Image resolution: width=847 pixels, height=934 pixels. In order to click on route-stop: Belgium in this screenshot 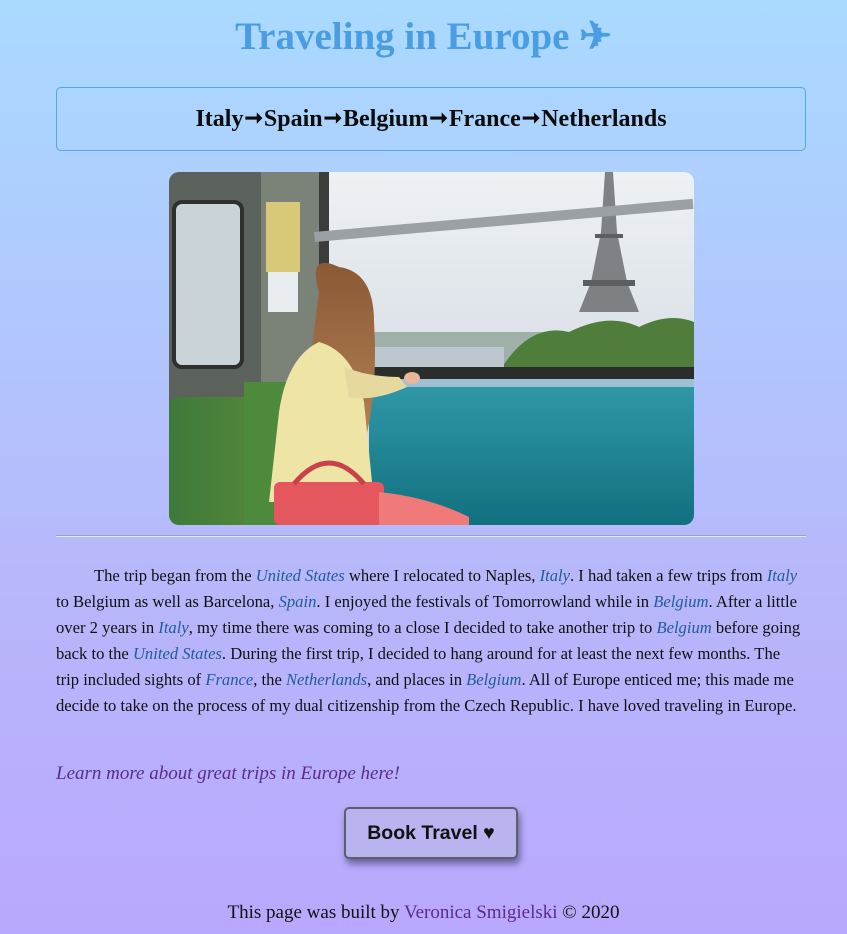, I will do `click(386, 118)`.